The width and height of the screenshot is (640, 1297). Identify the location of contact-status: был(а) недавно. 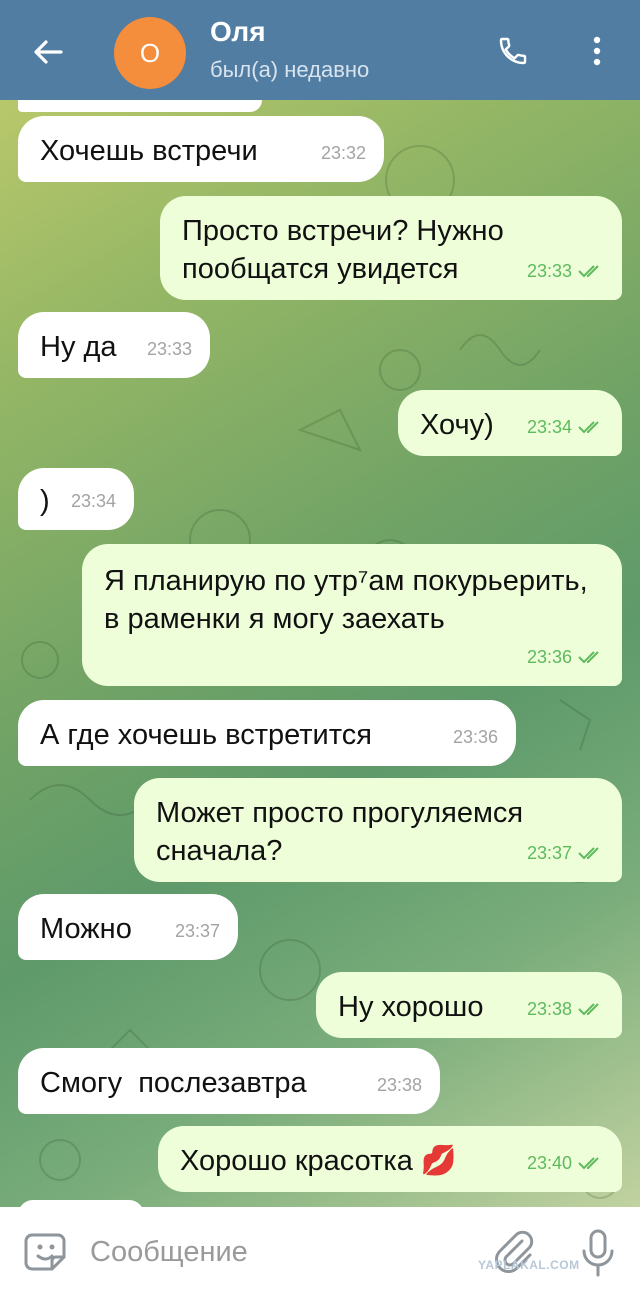
(290, 69).